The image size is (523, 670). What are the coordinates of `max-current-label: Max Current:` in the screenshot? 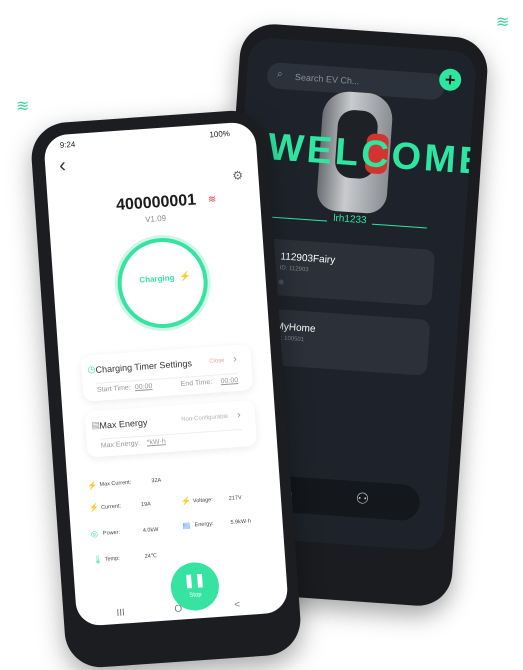 It's located at (115, 483).